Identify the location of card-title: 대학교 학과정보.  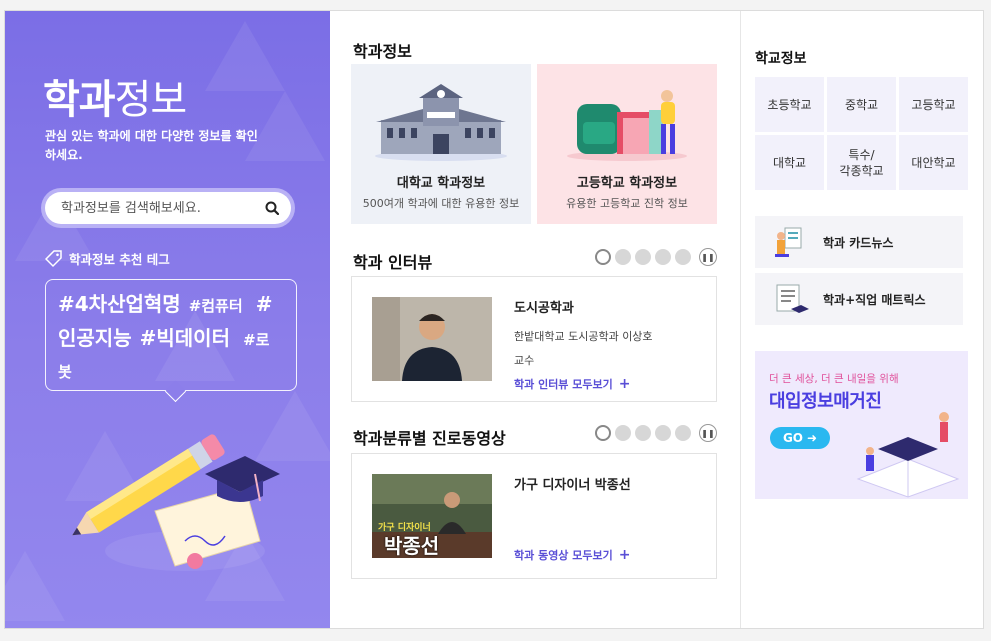
(441, 183).